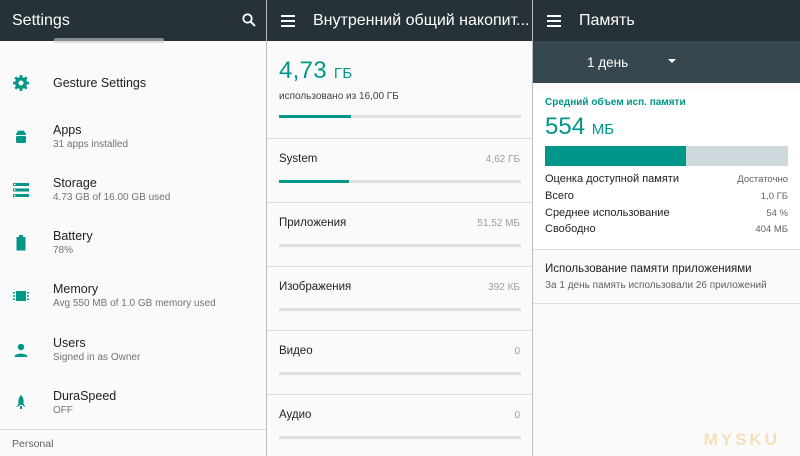 This screenshot has height=456, width=800. What do you see at coordinates (112, 197) in the screenshot?
I see `settings-item-sub: 4.73 GB of 16.00 GB used` at bounding box center [112, 197].